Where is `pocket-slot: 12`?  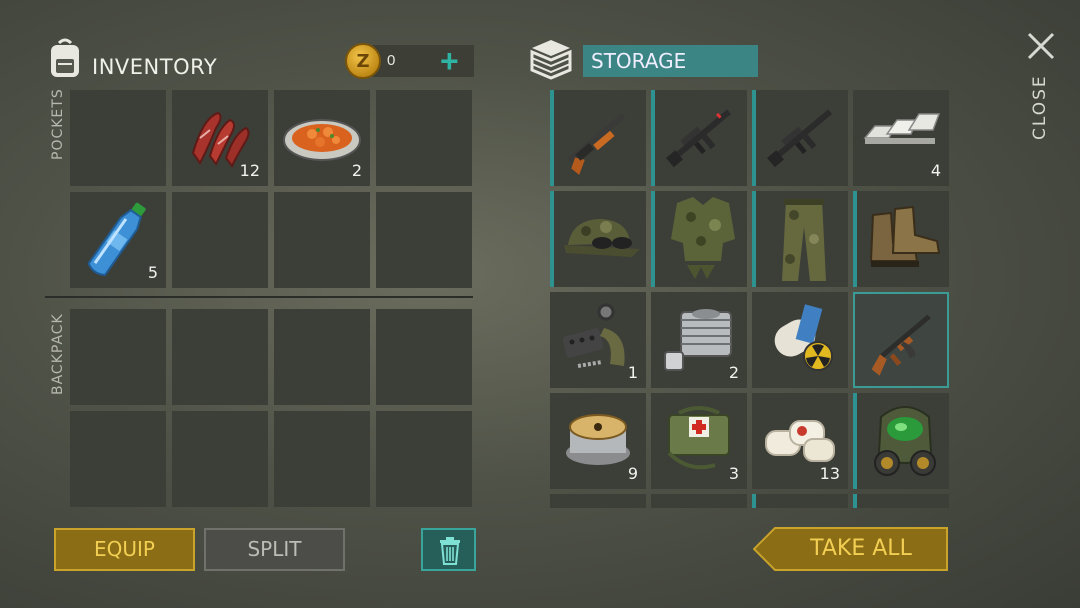 pocket-slot: 12 is located at coordinates (220, 138).